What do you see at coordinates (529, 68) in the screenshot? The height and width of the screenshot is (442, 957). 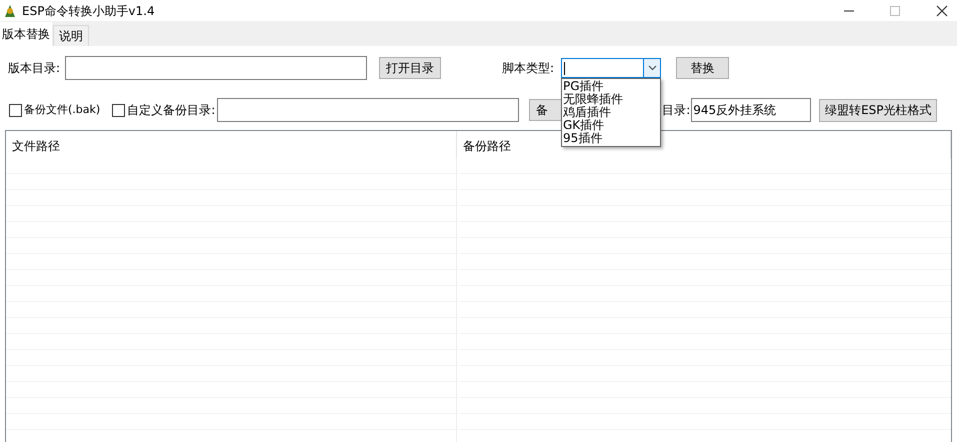 I see `field-label: 脚本类型:` at bounding box center [529, 68].